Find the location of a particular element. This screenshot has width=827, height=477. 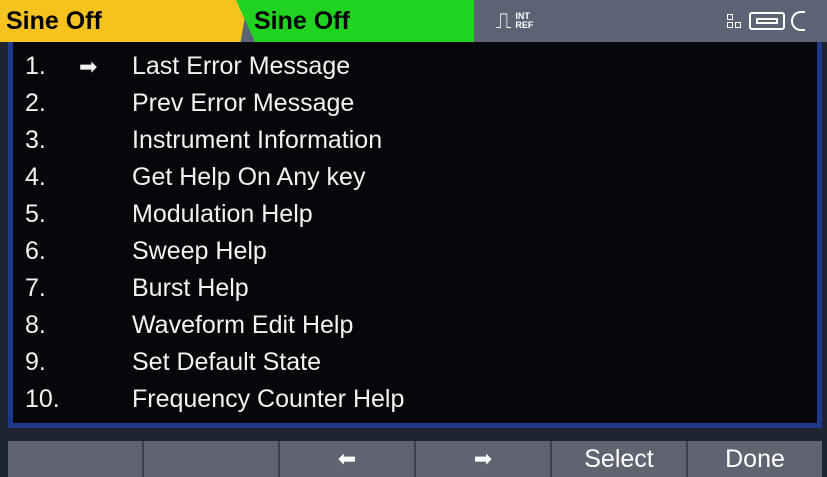

help-menu-item-number: 6. is located at coordinates (35, 251).